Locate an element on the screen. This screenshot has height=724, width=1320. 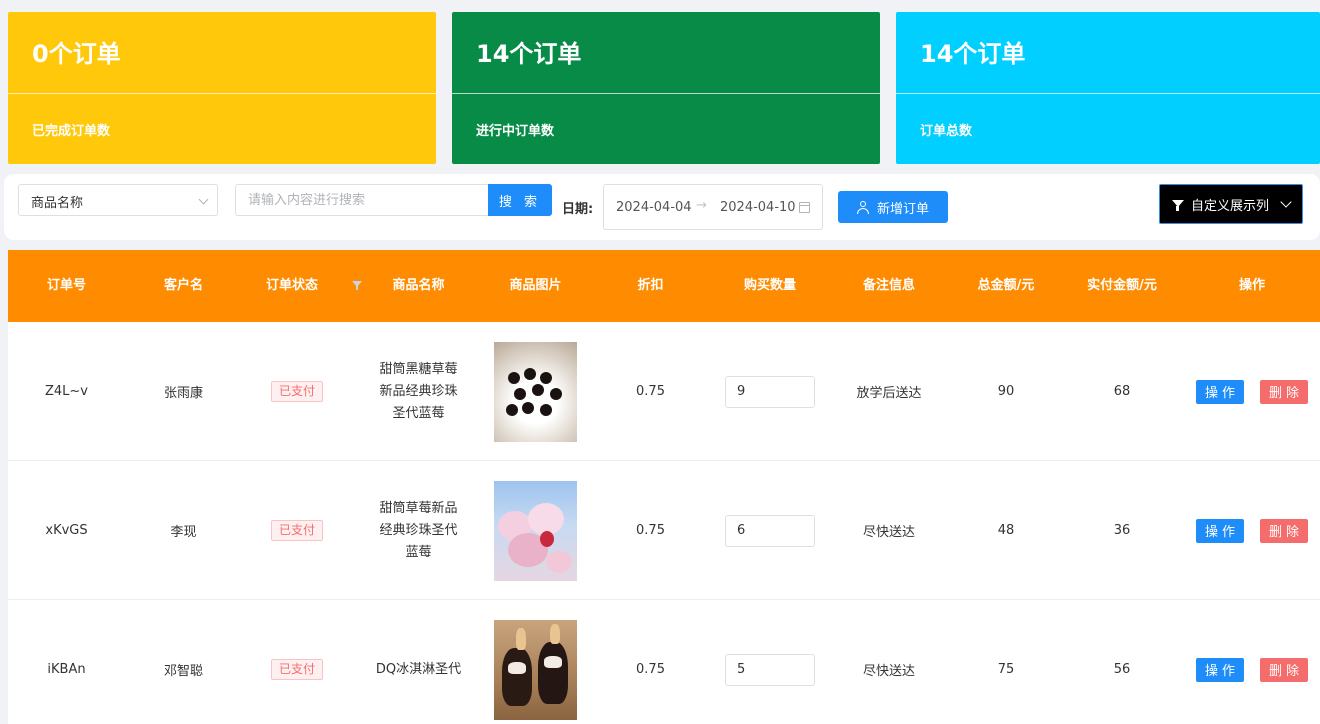
custom-columns-label: 自定义展示列 is located at coordinates (1229, 206).